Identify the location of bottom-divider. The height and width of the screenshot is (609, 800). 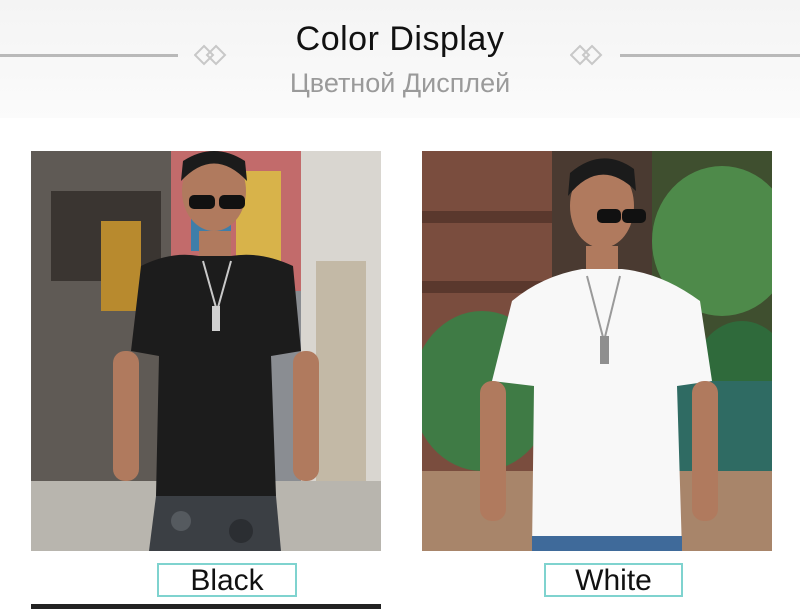
(206, 606).